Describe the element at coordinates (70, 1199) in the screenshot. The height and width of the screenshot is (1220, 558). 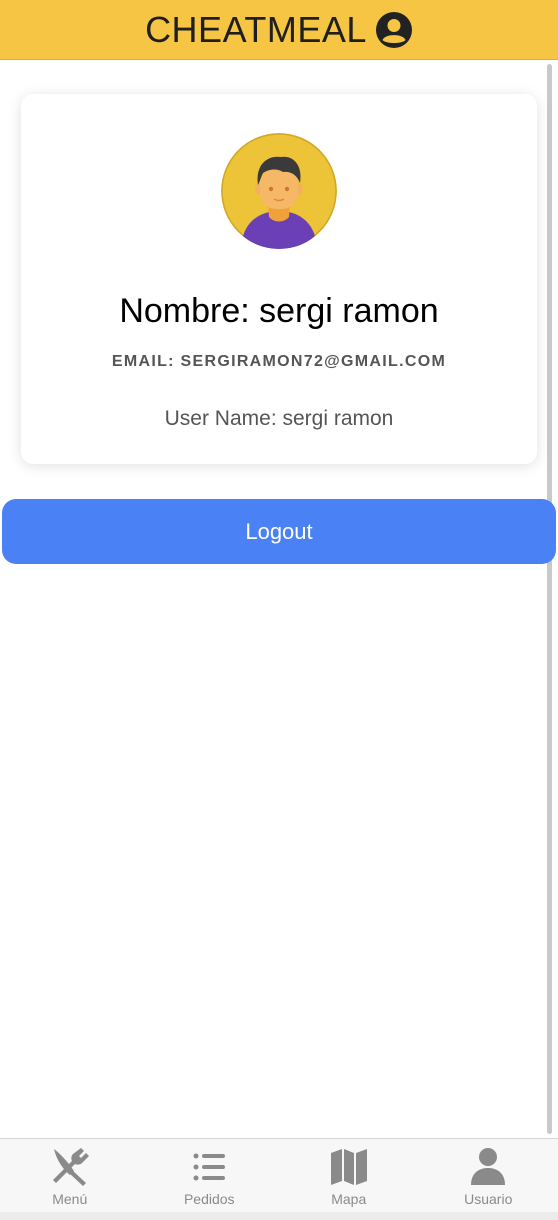
I see `tab-menu-label: Menú` at that location.